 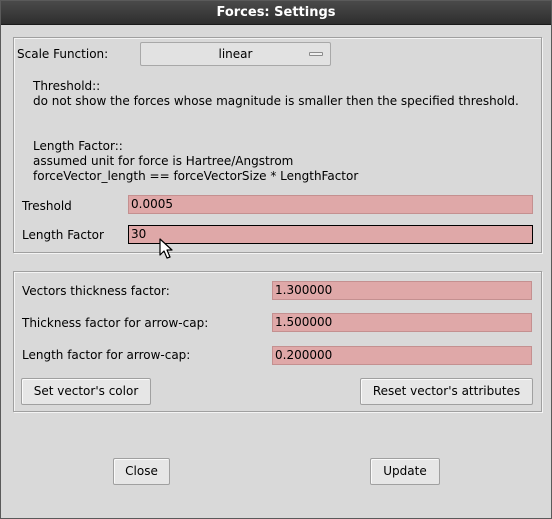 What do you see at coordinates (166, 248) in the screenshot?
I see `mouse-pointer-icon` at bounding box center [166, 248].